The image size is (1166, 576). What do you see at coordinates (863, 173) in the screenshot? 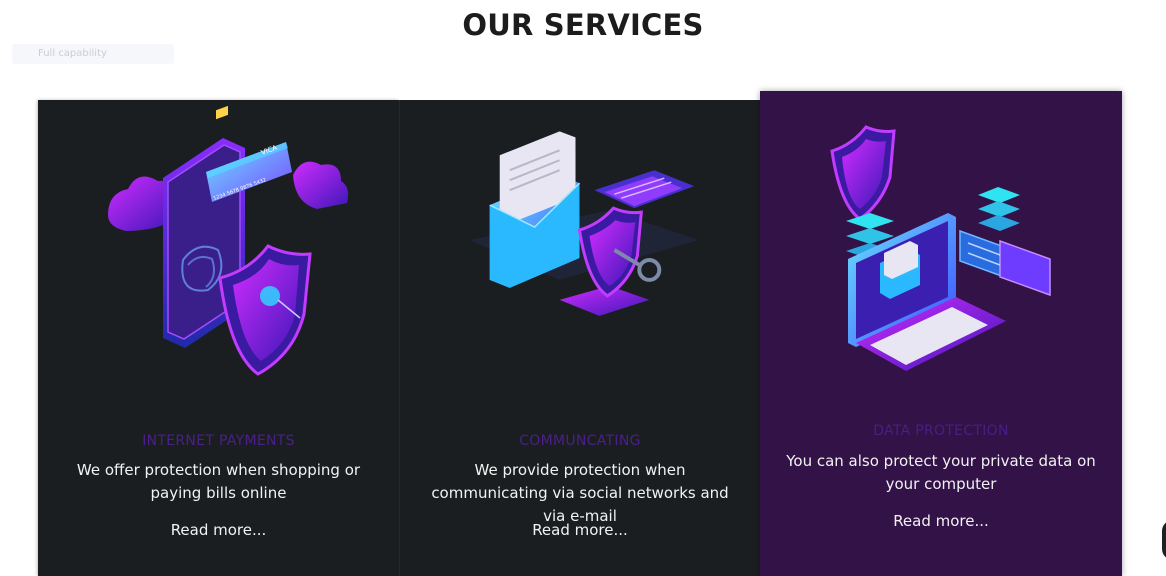
I see `shield-icon` at bounding box center [863, 173].